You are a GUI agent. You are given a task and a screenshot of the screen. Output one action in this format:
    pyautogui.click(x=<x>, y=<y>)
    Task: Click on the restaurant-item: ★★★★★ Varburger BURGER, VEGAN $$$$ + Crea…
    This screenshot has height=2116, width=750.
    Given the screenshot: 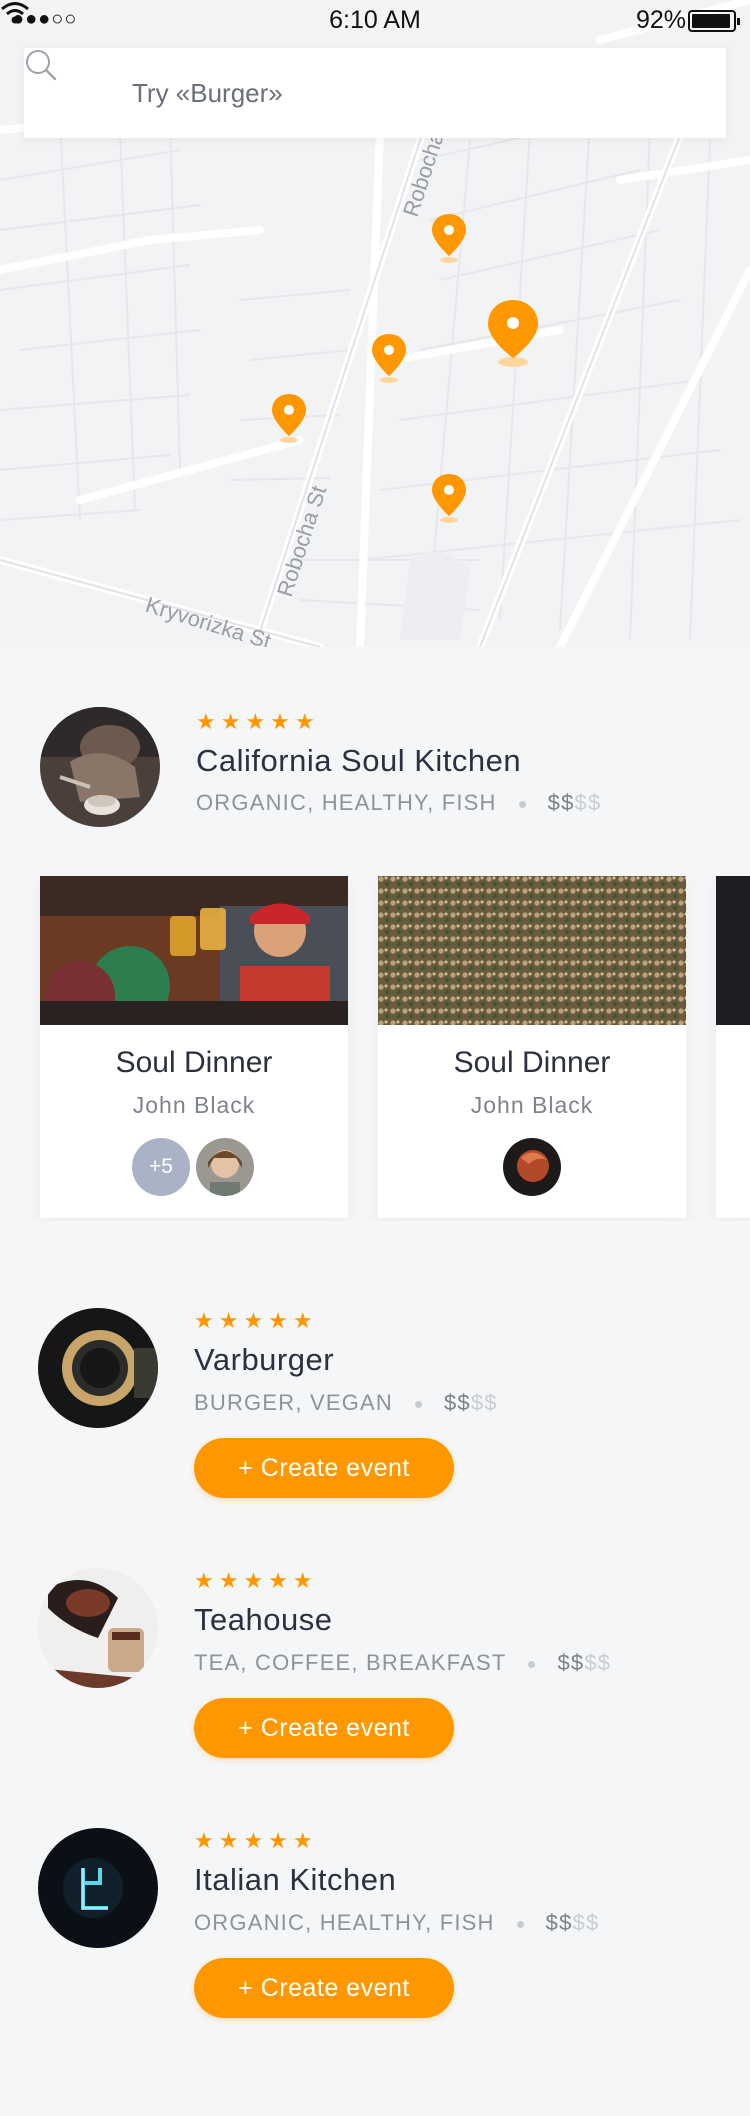 What is the action you would take?
    pyautogui.click(x=375, y=1410)
    